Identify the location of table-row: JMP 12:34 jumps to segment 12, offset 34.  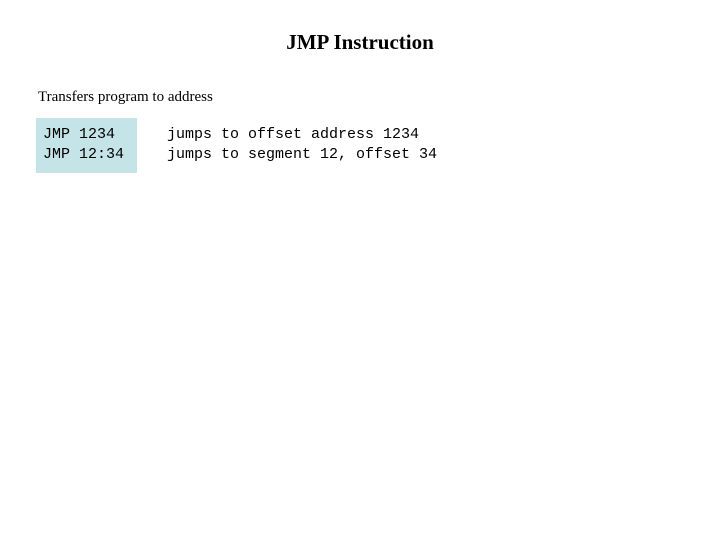
(256, 155).